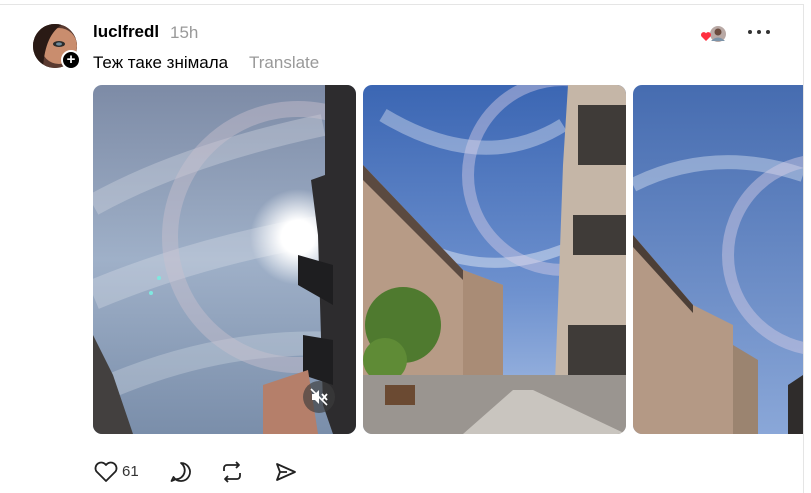  I want to click on follow-button: +, so click(71, 60).